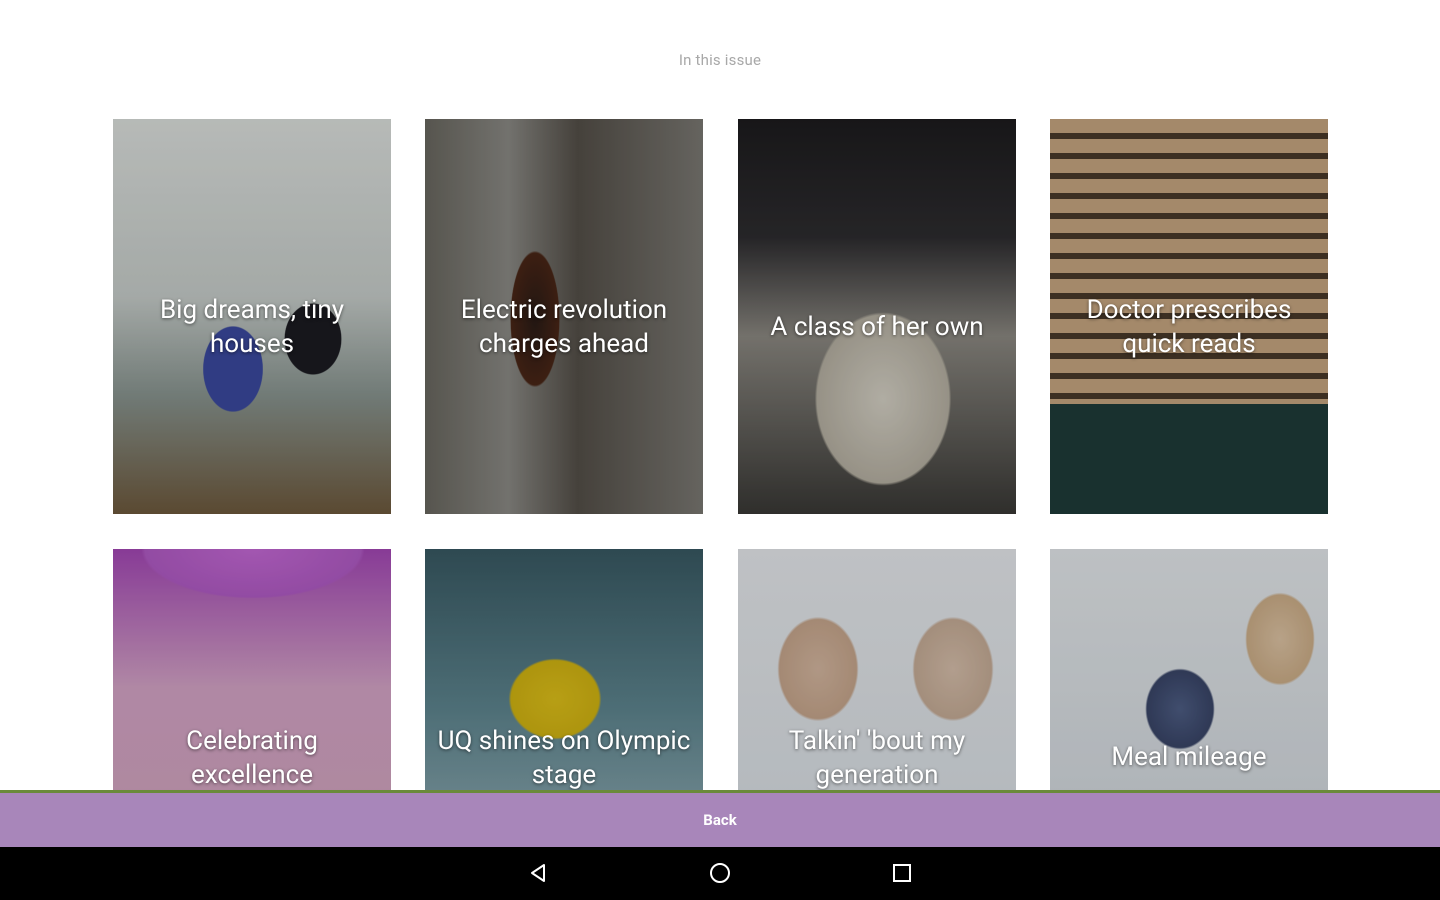  Describe the element at coordinates (538, 873) in the screenshot. I see `back-triangle-icon` at that location.